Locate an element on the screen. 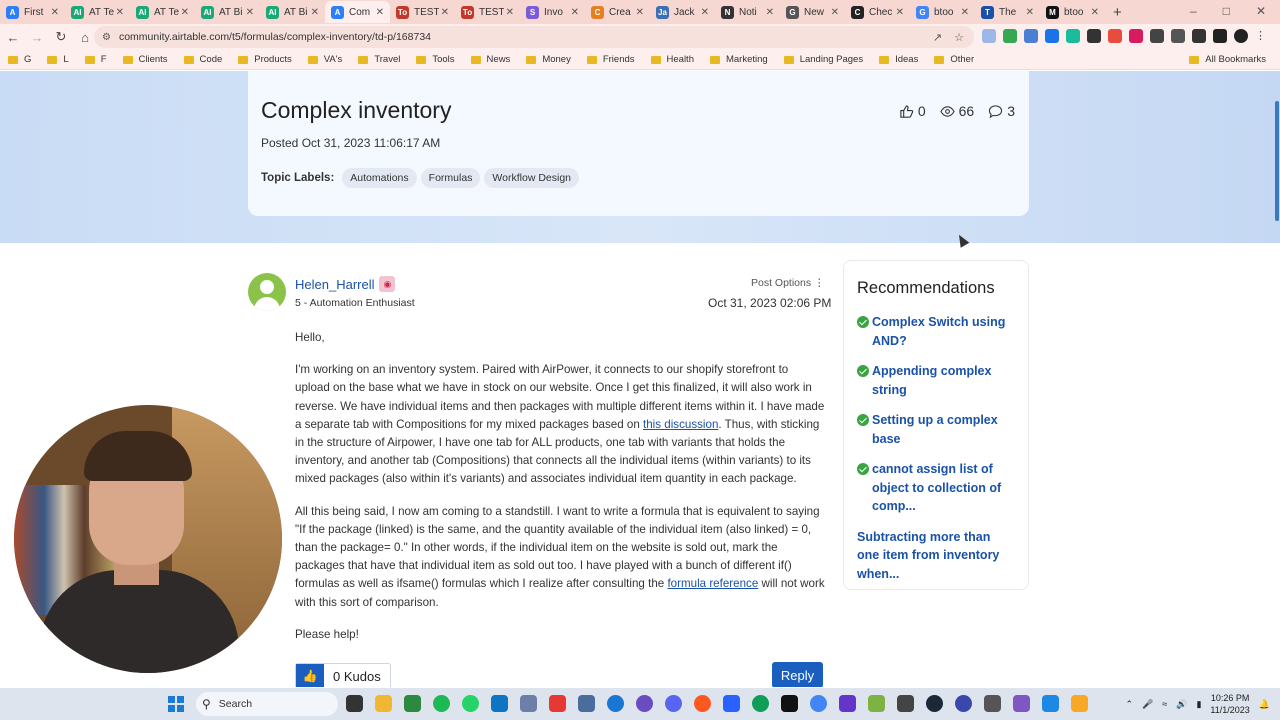 The width and height of the screenshot is (1280, 720). bookmark-folder: News is located at coordinates (490, 59).